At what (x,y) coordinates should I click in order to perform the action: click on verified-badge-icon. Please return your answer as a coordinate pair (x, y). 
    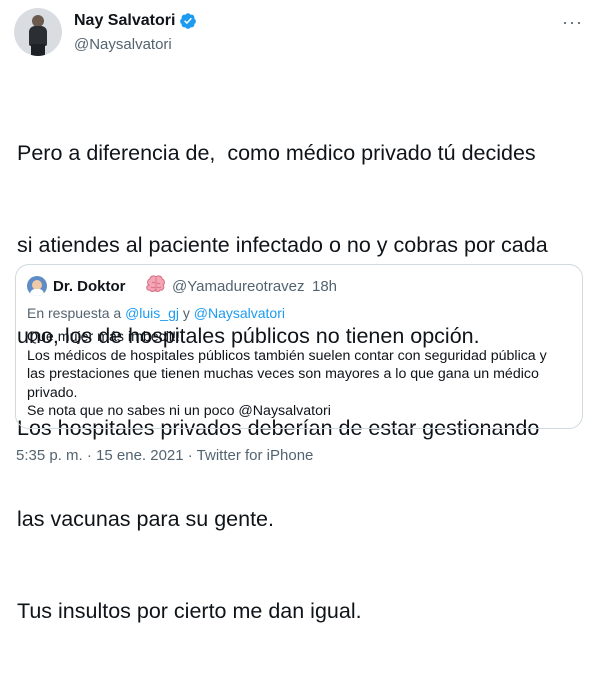
    Looking at the image, I should click on (188, 21).